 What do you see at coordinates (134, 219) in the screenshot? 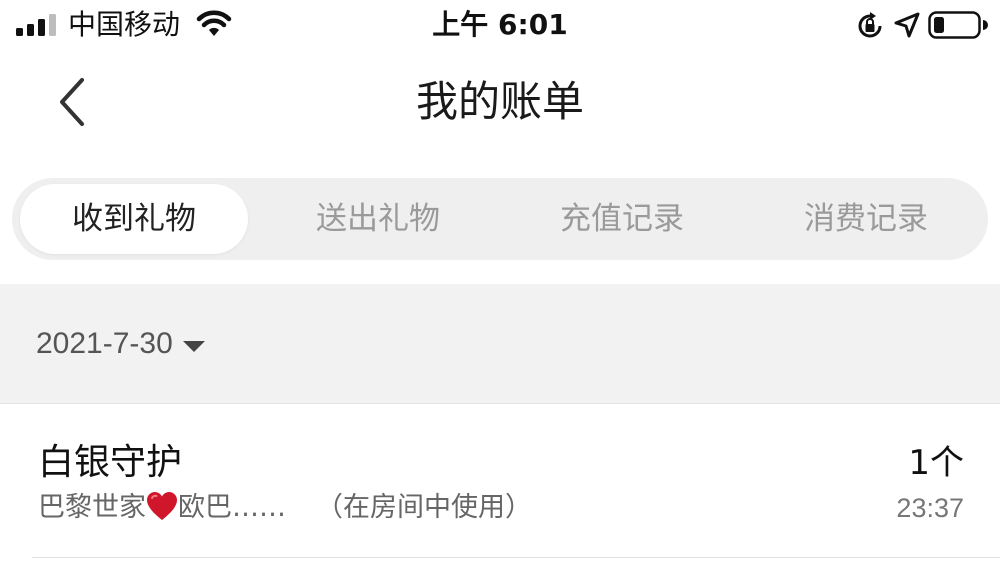
I see `tab-received-gifts: 收到礼物` at bounding box center [134, 219].